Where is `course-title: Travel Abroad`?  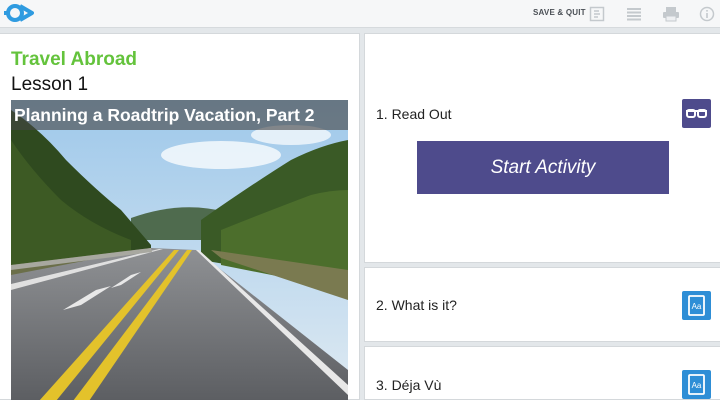 course-title: Travel Abroad is located at coordinates (74, 59).